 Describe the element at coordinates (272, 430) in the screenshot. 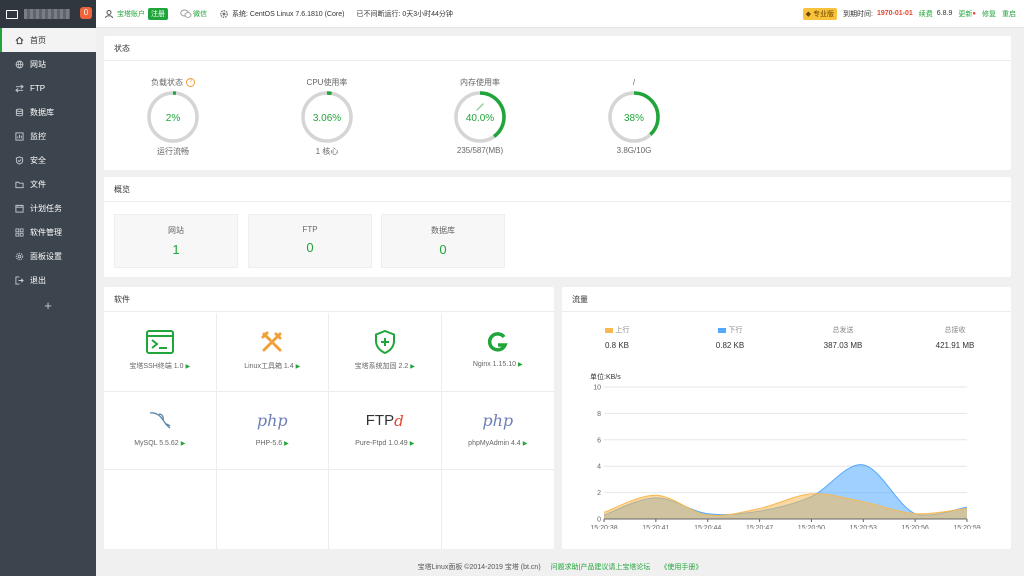

I see `software-item: php PHP-5.6 ▶` at that location.